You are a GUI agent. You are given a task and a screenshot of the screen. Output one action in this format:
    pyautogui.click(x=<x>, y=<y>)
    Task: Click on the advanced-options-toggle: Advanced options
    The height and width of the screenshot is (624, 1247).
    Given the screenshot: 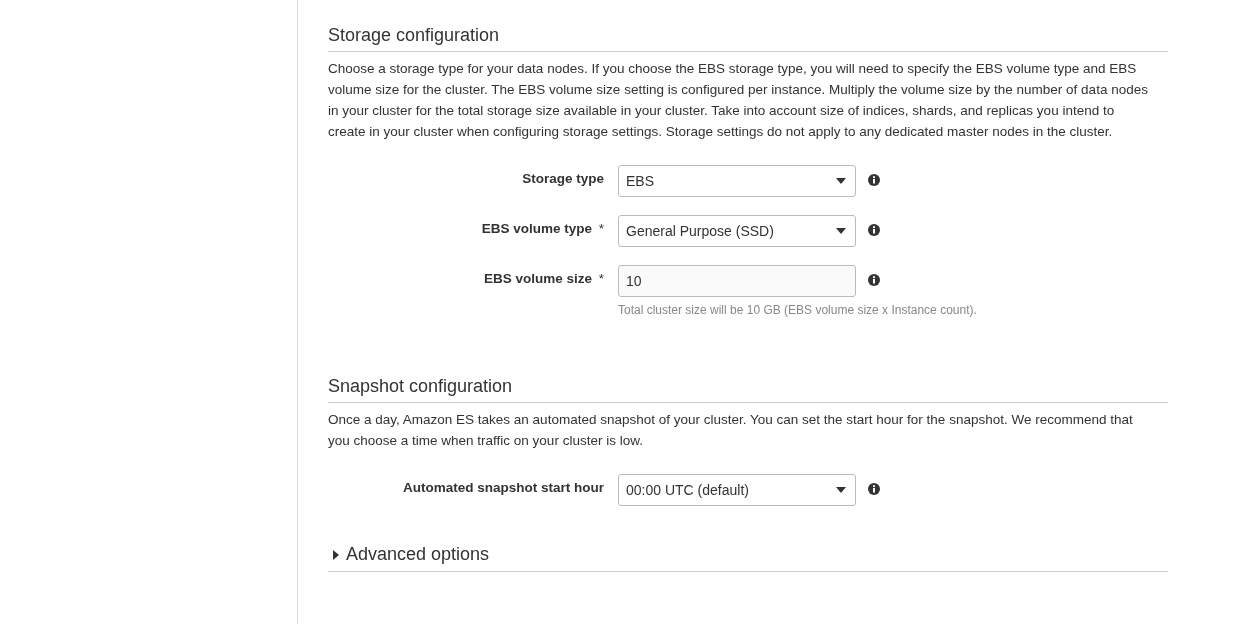 What is the action you would take?
    pyautogui.click(x=409, y=554)
    